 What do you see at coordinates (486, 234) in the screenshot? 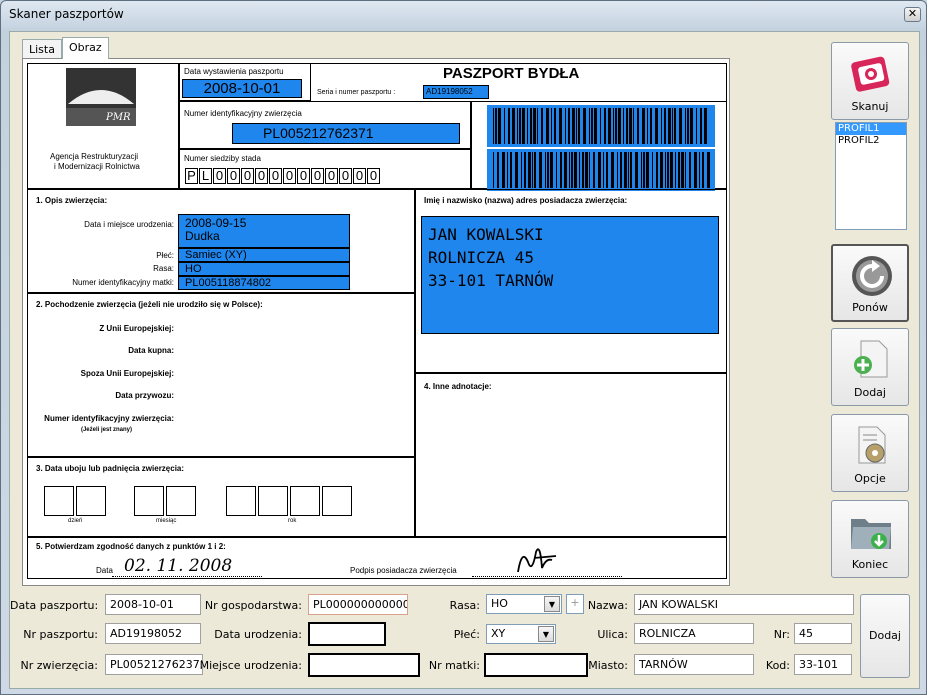
I see `owner-name: JAN KOWALSKI` at bounding box center [486, 234].